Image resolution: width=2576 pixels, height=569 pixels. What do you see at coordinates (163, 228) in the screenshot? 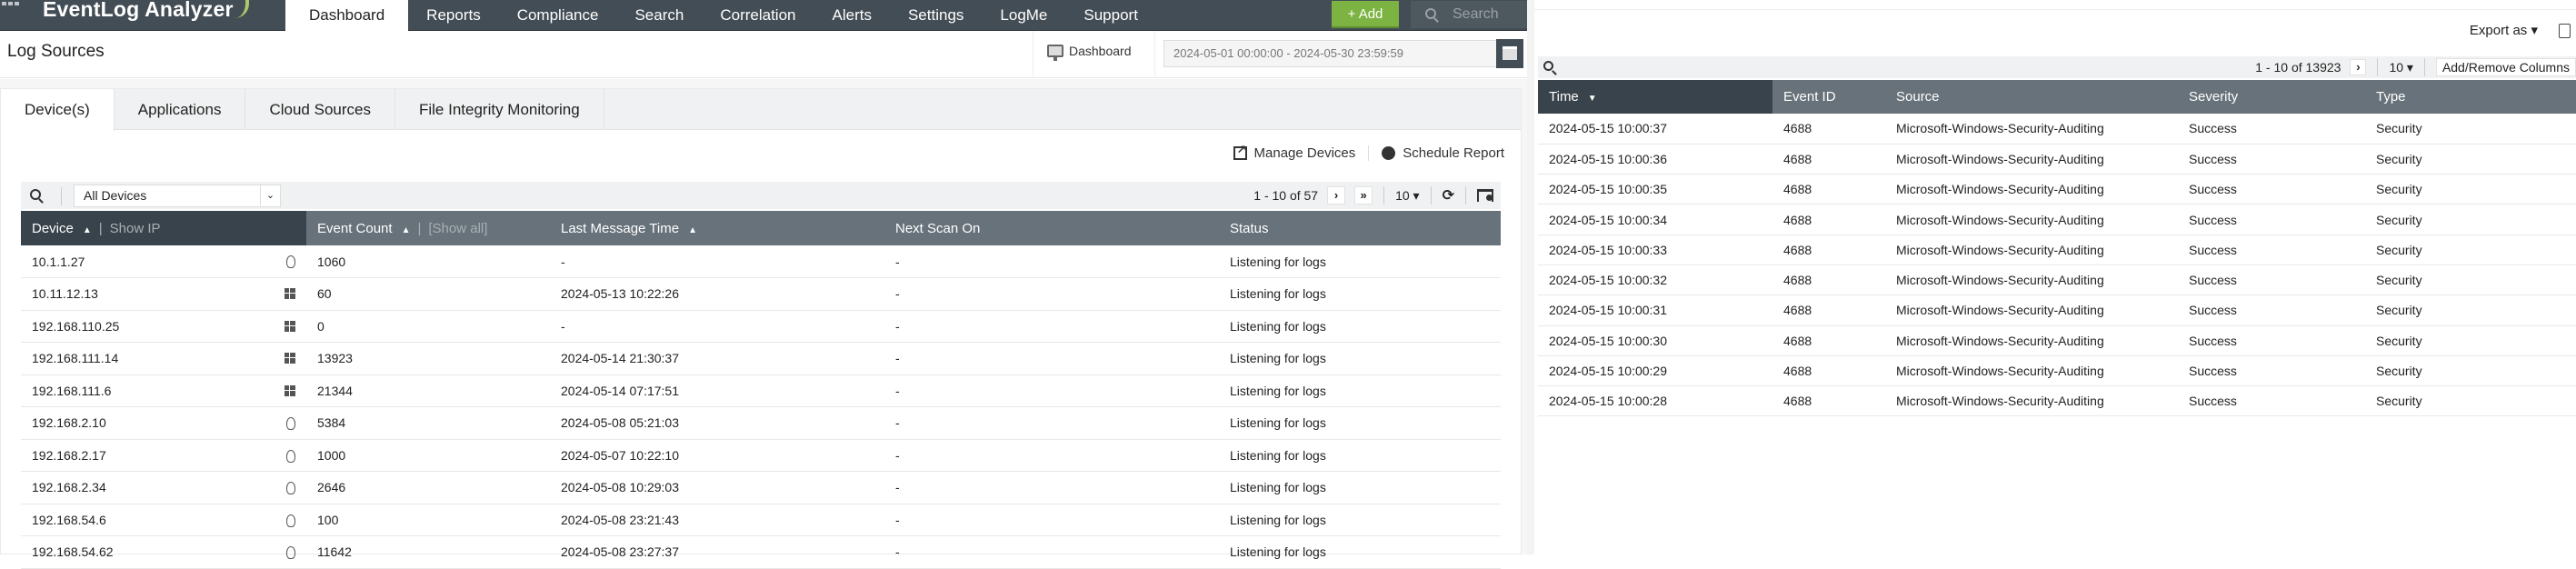
I see `column-header-device: Device ▲ | Show IP` at bounding box center [163, 228].